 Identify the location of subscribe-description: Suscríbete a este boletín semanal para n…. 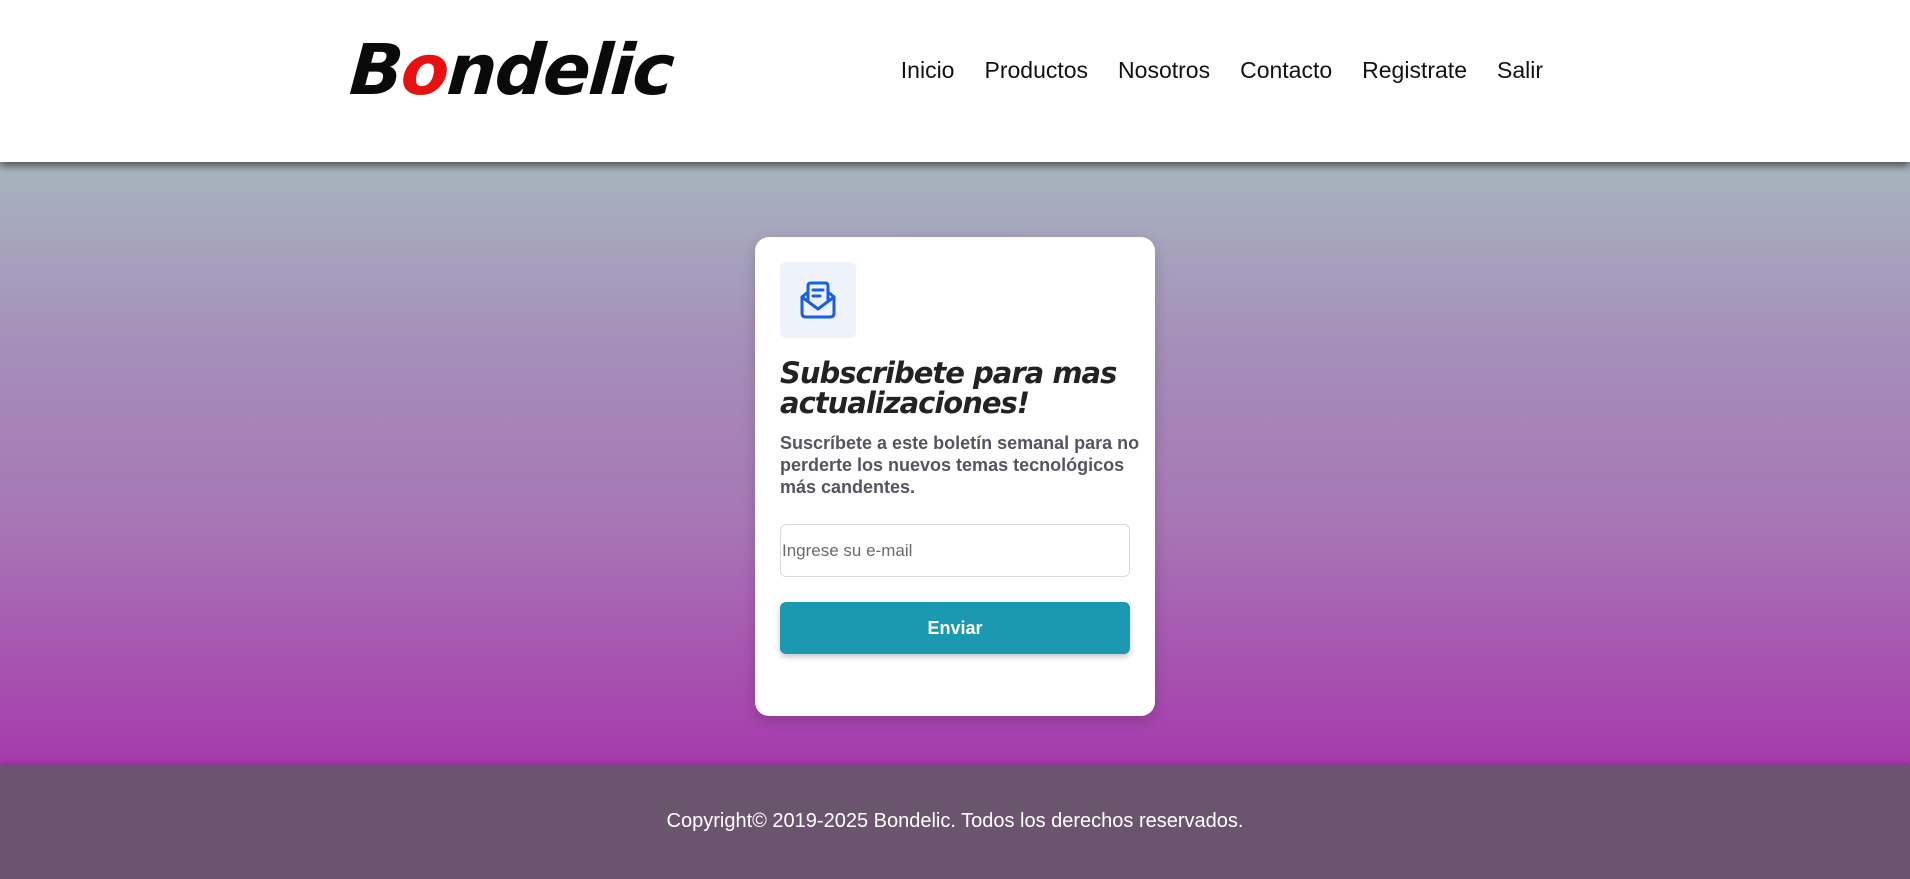
(960, 465).